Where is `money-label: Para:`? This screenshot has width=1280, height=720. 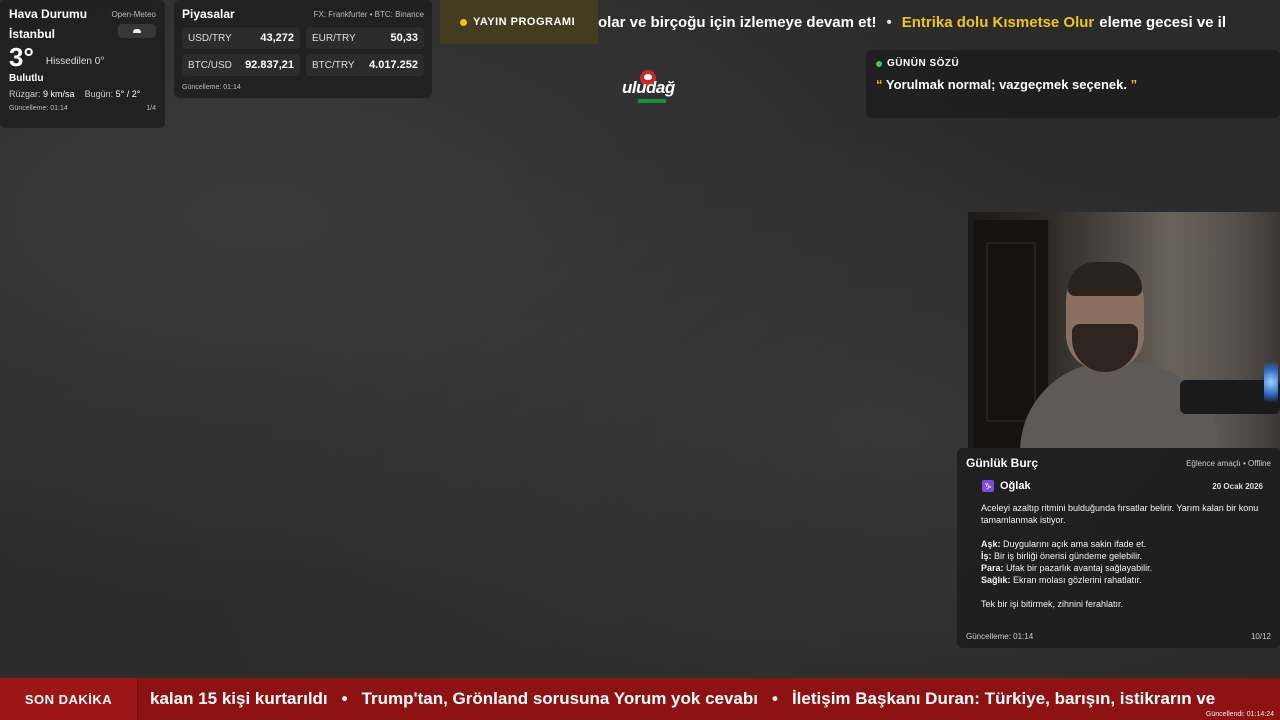
money-label: Para: is located at coordinates (992, 568).